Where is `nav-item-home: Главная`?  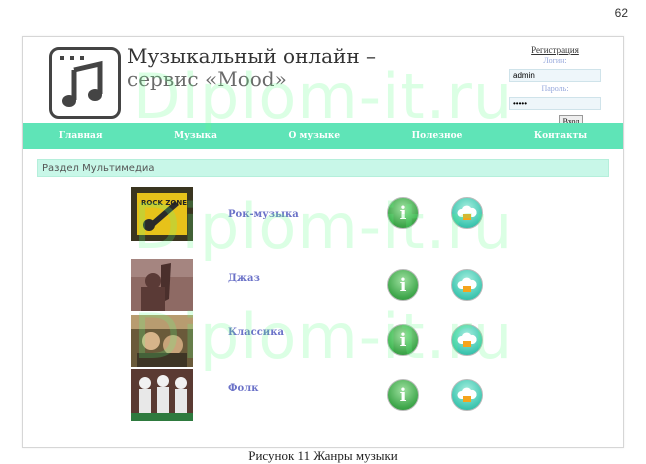
nav-item-home: Главная is located at coordinates (81, 136).